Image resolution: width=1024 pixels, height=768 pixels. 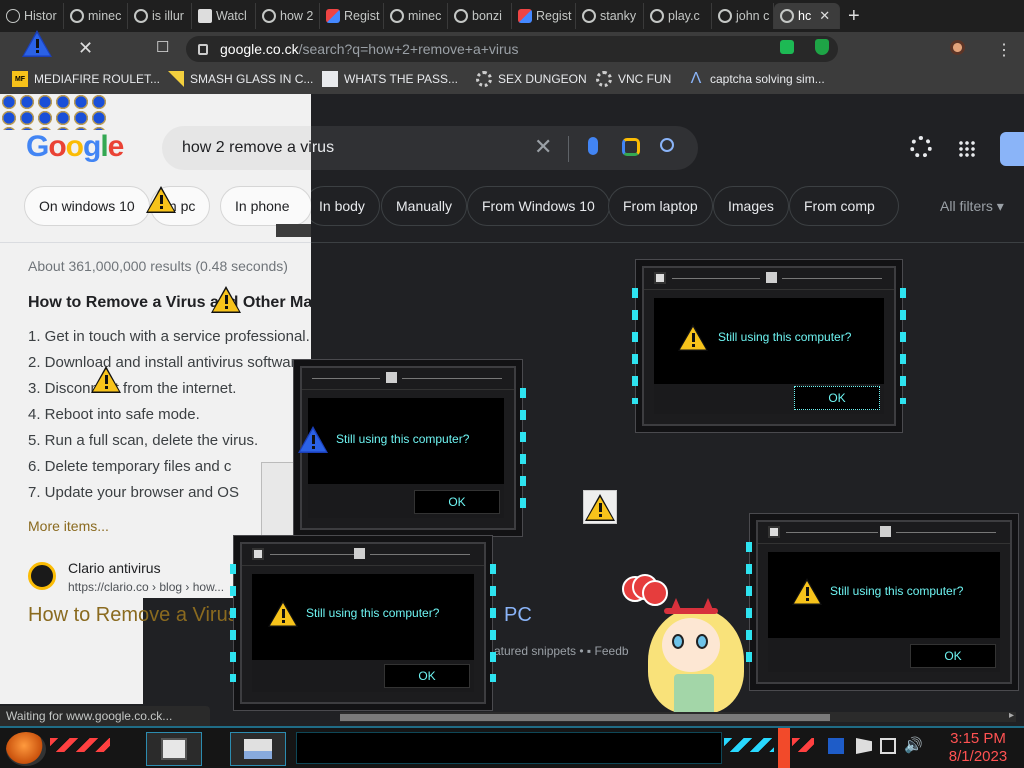 I want to click on start-button, so click(x=26, y=749).